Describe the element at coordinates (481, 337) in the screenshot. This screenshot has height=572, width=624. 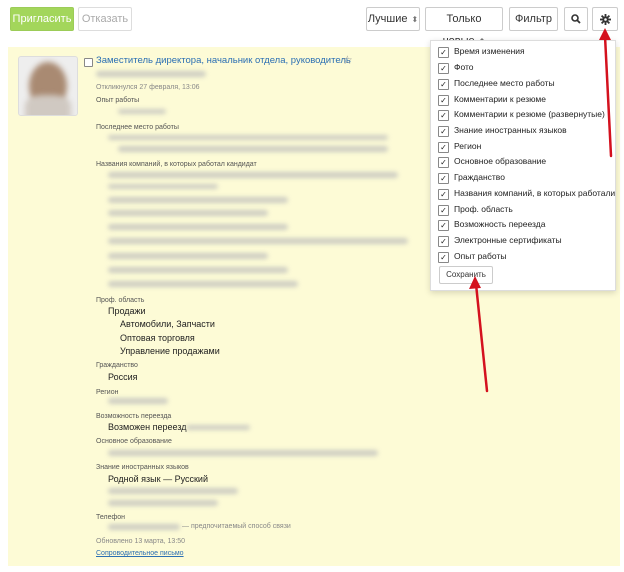
I see `arrow-to-save-icon` at that location.